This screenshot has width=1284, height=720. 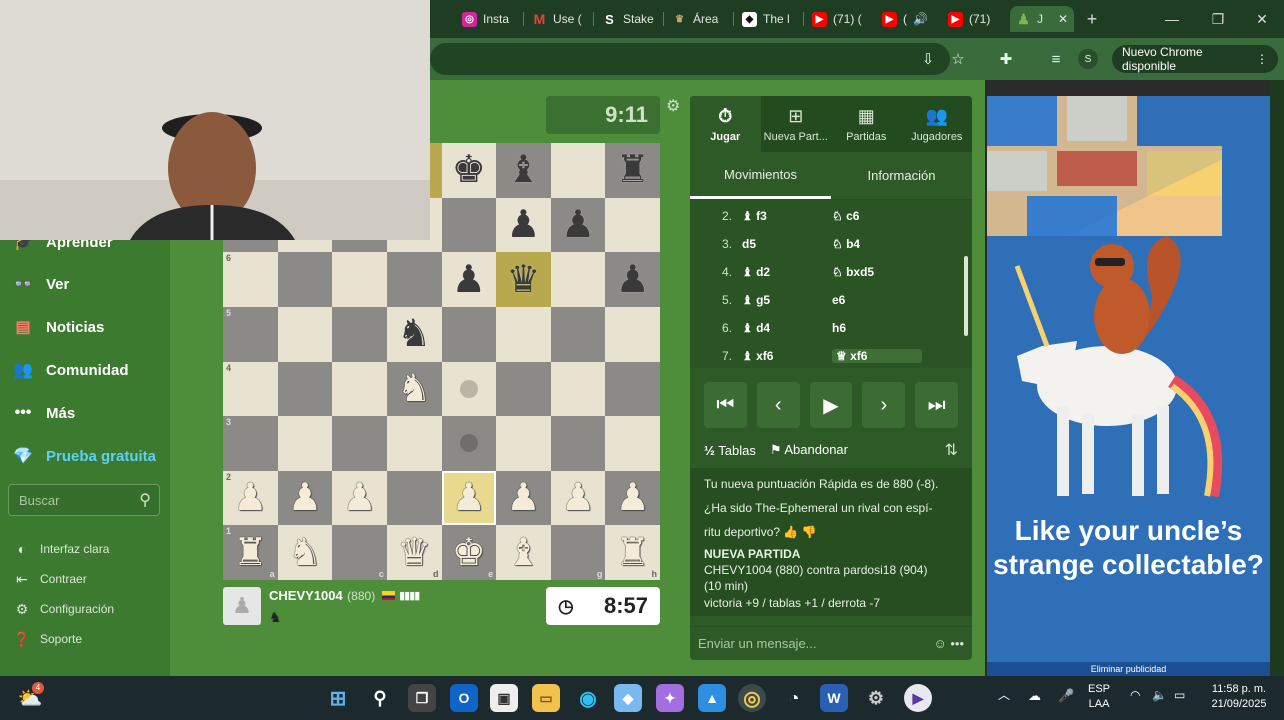 I want to click on thumbs-up-icon: 👍, so click(x=790, y=532).